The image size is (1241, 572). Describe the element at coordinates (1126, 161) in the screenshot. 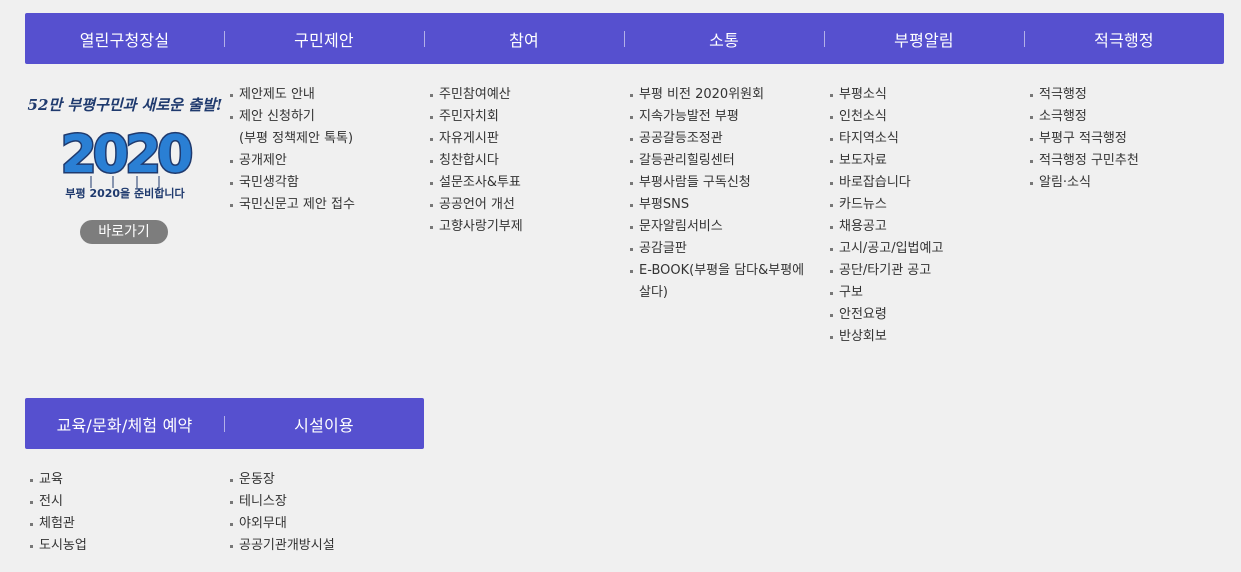

I see `menu-item-proactive-recommend: 적극행정 구민추천` at that location.